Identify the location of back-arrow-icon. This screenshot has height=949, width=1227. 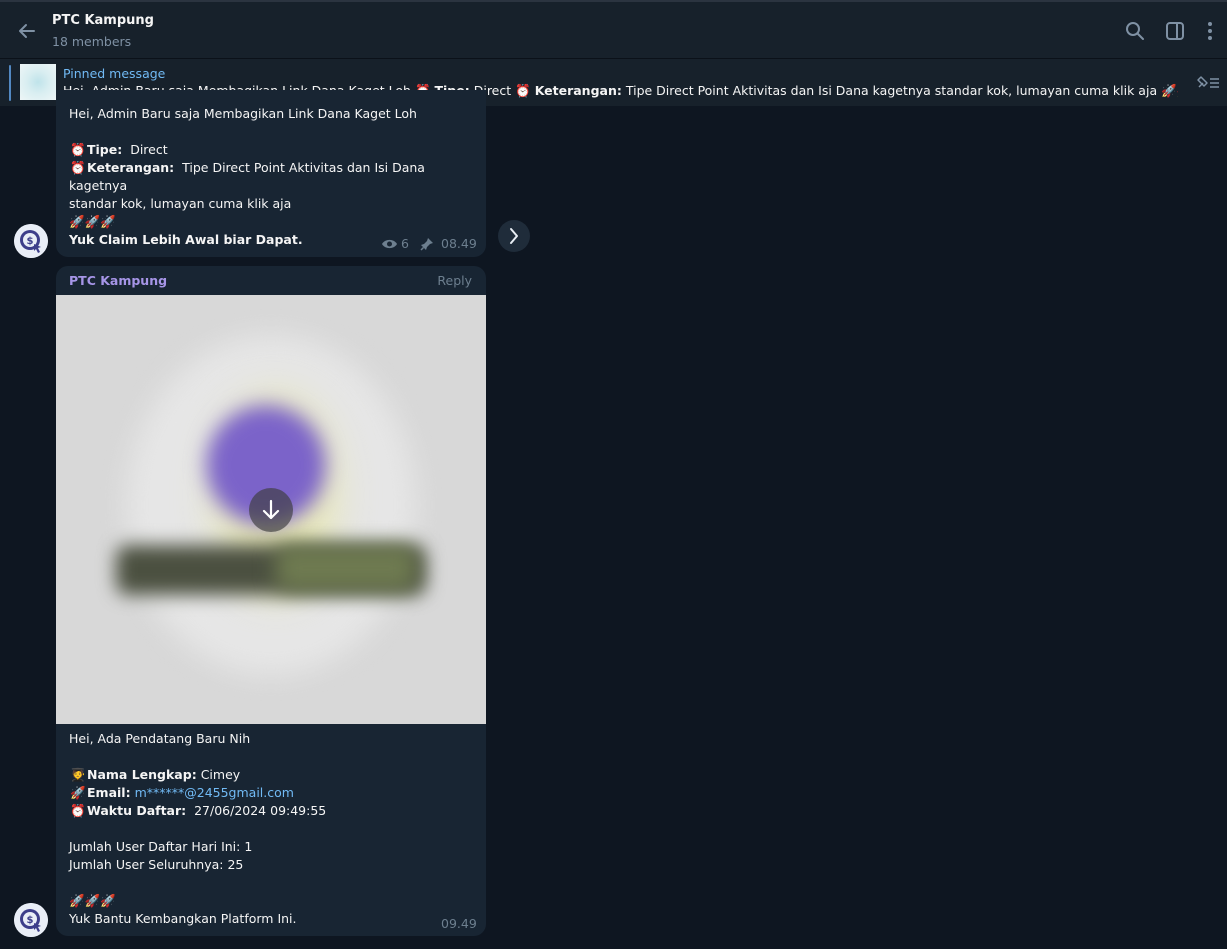
(27, 31).